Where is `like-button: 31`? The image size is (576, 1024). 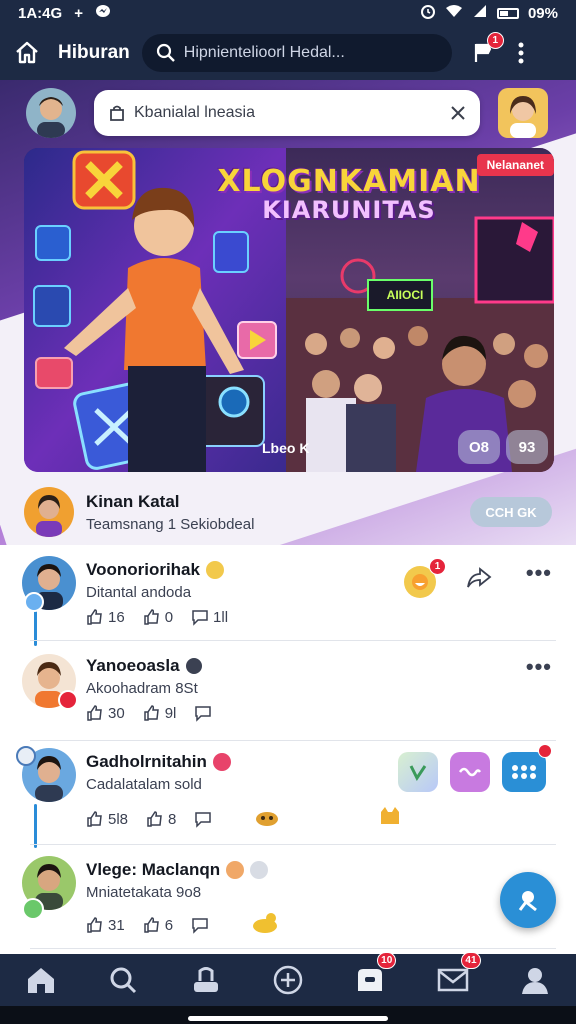 like-button: 31 is located at coordinates (105, 925).